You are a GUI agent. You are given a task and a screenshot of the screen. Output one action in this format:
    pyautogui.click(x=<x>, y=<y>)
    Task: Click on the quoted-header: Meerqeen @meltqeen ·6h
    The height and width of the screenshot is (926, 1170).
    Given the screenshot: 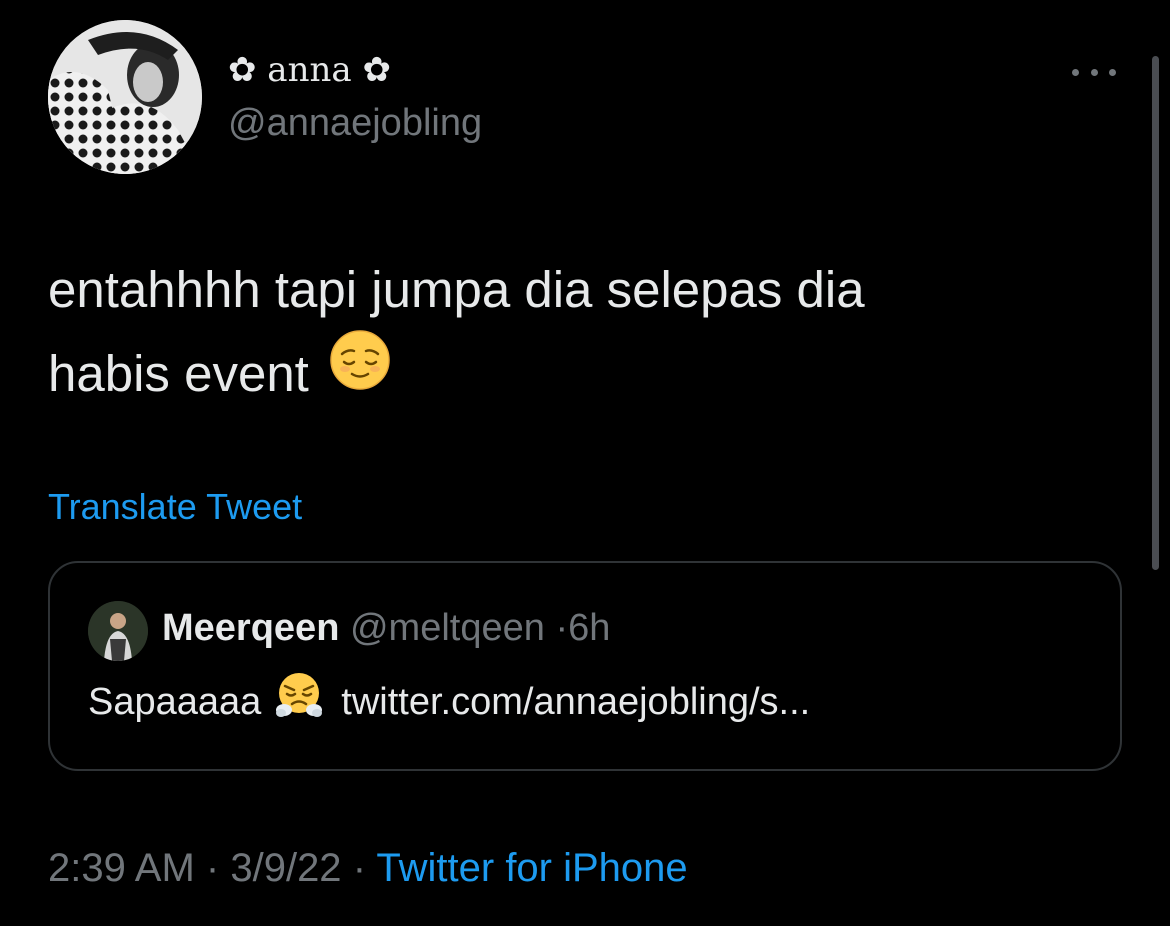 What is the action you would take?
    pyautogui.click(x=386, y=628)
    